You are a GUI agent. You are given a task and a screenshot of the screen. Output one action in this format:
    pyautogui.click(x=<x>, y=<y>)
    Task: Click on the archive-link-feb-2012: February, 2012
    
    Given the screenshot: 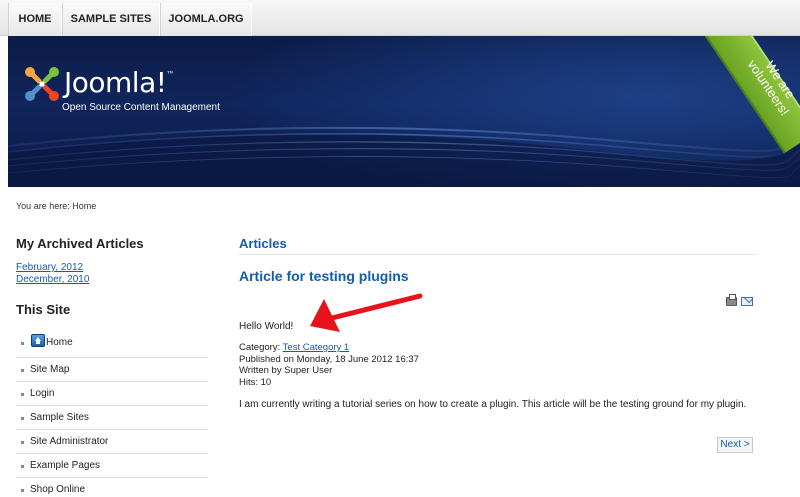 What is the action you would take?
    pyautogui.click(x=52, y=268)
    